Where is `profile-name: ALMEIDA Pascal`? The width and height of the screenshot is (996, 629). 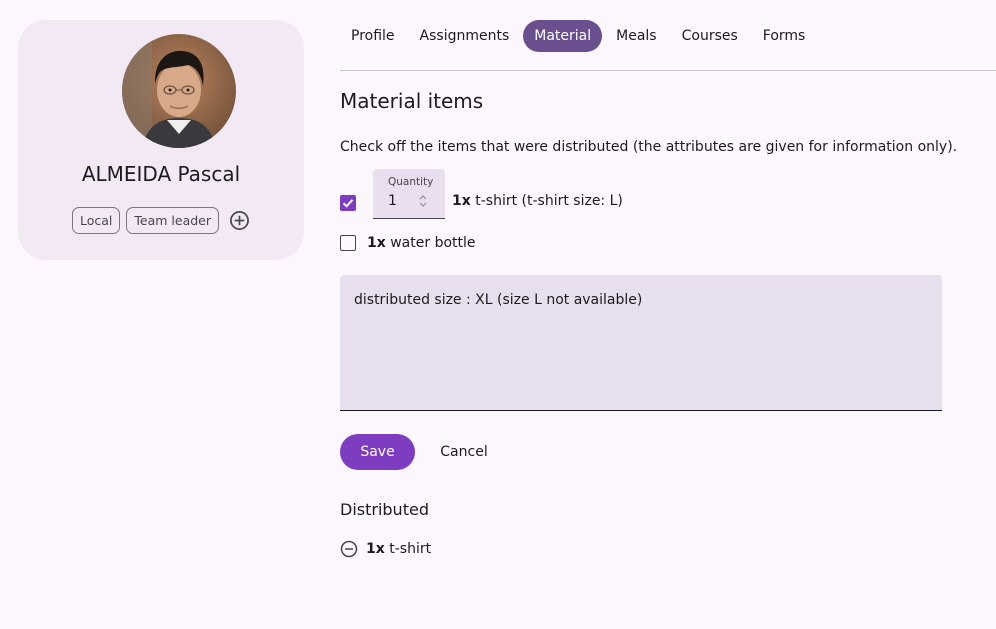 profile-name: ALMEIDA Pascal is located at coordinates (161, 174).